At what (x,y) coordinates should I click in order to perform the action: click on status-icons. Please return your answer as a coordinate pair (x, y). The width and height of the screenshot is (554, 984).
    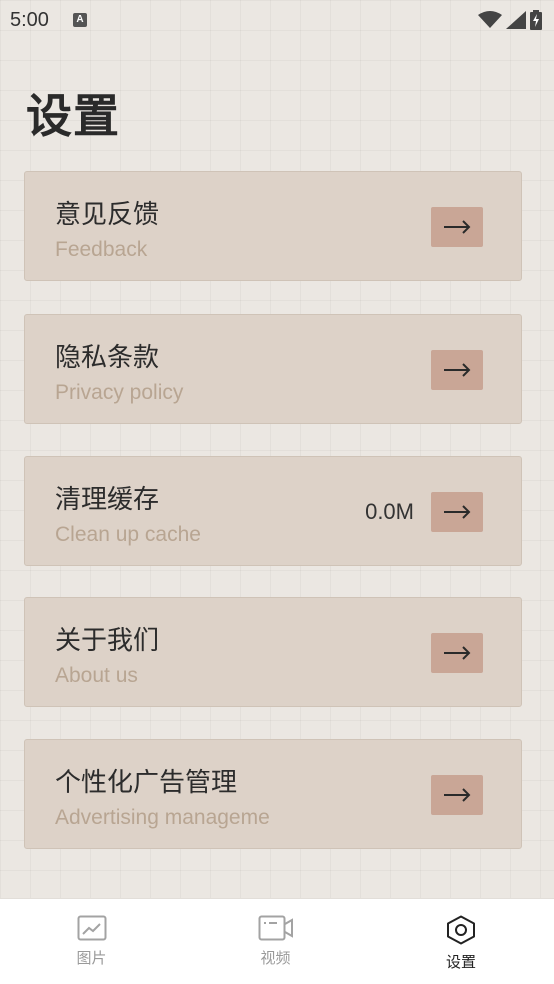
    Looking at the image, I should click on (510, 20).